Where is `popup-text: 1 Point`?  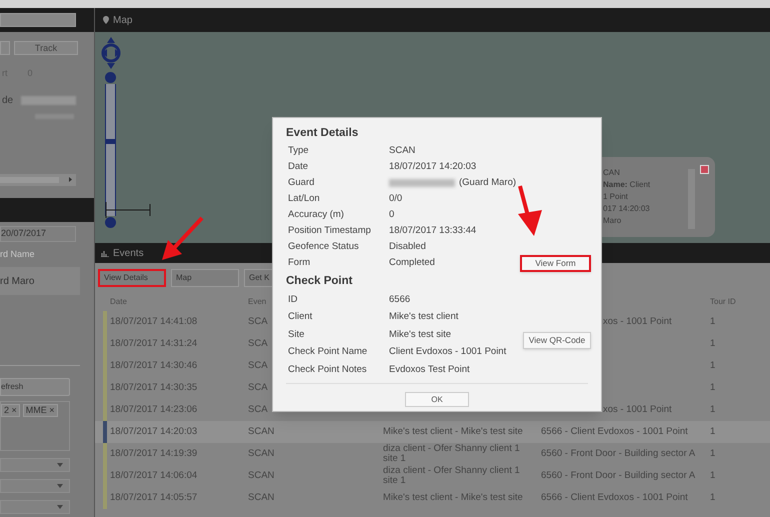
popup-text: 1 Point is located at coordinates (616, 197).